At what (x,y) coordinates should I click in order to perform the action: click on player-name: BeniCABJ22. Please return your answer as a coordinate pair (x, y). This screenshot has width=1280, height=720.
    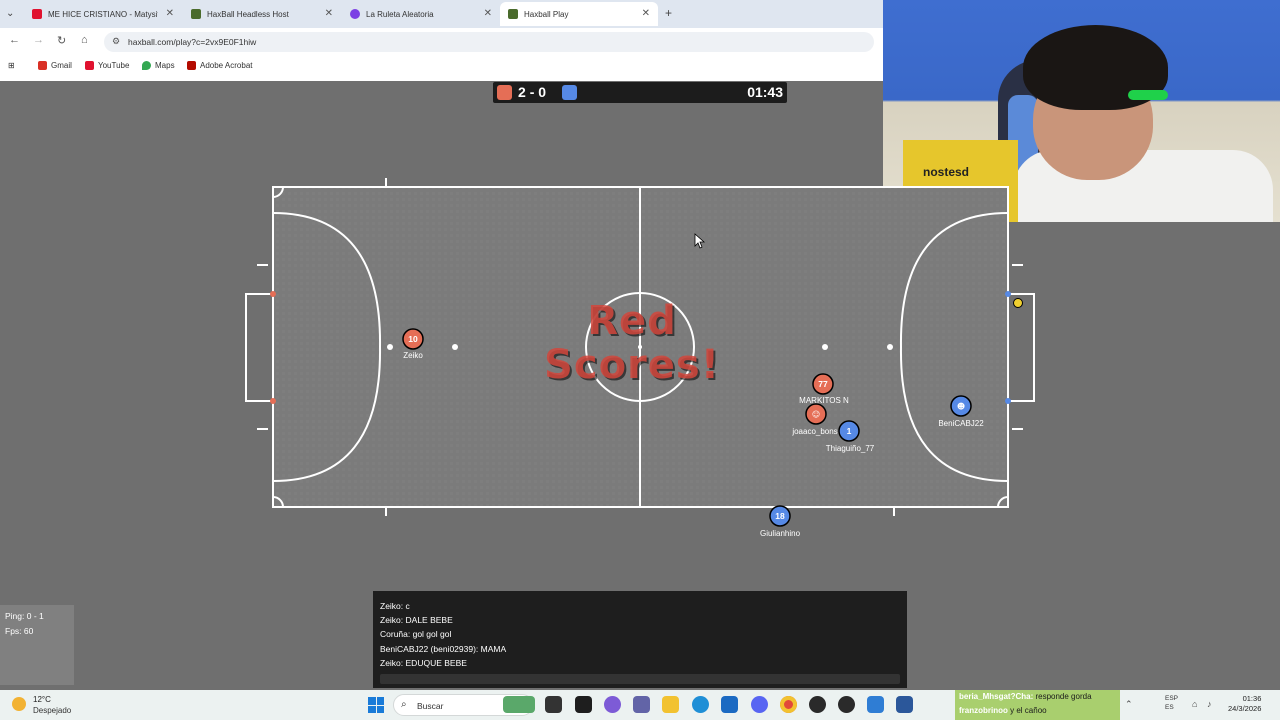
    Looking at the image, I should click on (961, 423).